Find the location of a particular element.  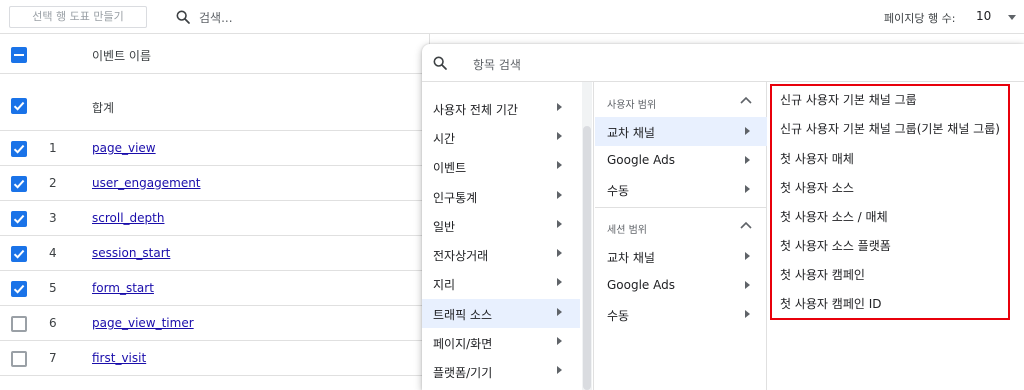

category-item: 사용자 전체 기간 is located at coordinates (501, 108).